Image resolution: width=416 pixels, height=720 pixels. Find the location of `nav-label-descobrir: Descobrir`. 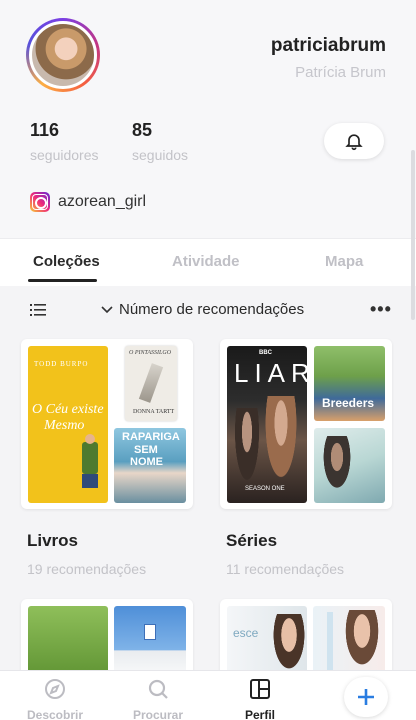

nav-label-descobrir: Descobrir is located at coordinates (55, 714).